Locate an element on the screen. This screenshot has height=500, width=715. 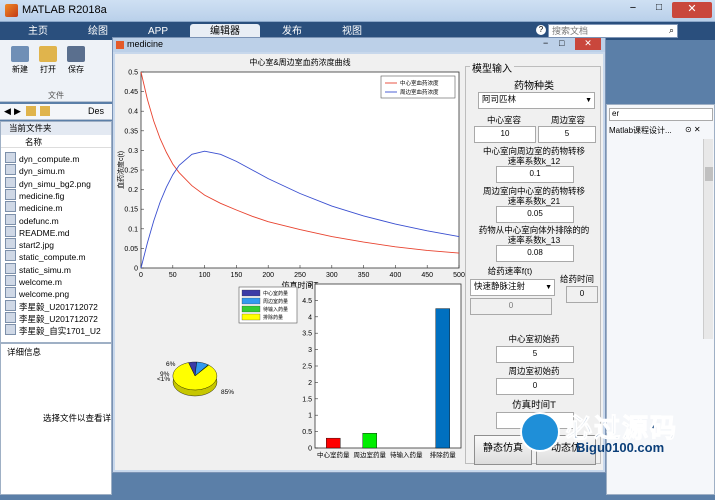
y-tick-label: 0.1 is located at coordinates (133, 229).